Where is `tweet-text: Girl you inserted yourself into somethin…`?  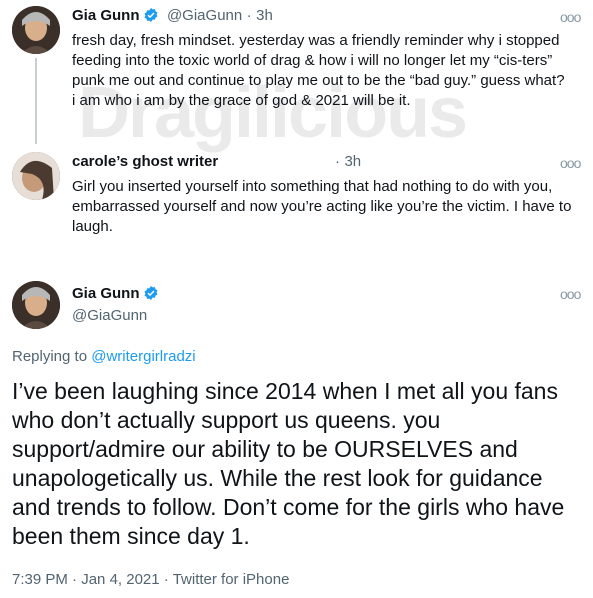
tweet-text: Girl you inserted yourself into somethin… is located at coordinates (322, 206).